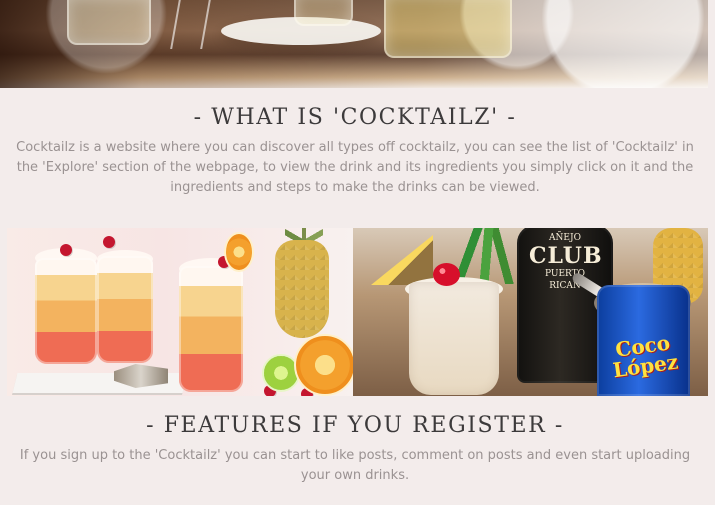 This screenshot has height=505, width=715. What do you see at coordinates (566, 276) in the screenshot?
I see `rum-bottle-label: AÑEJO CLUB PUERTO RICAN` at bounding box center [566, 276].